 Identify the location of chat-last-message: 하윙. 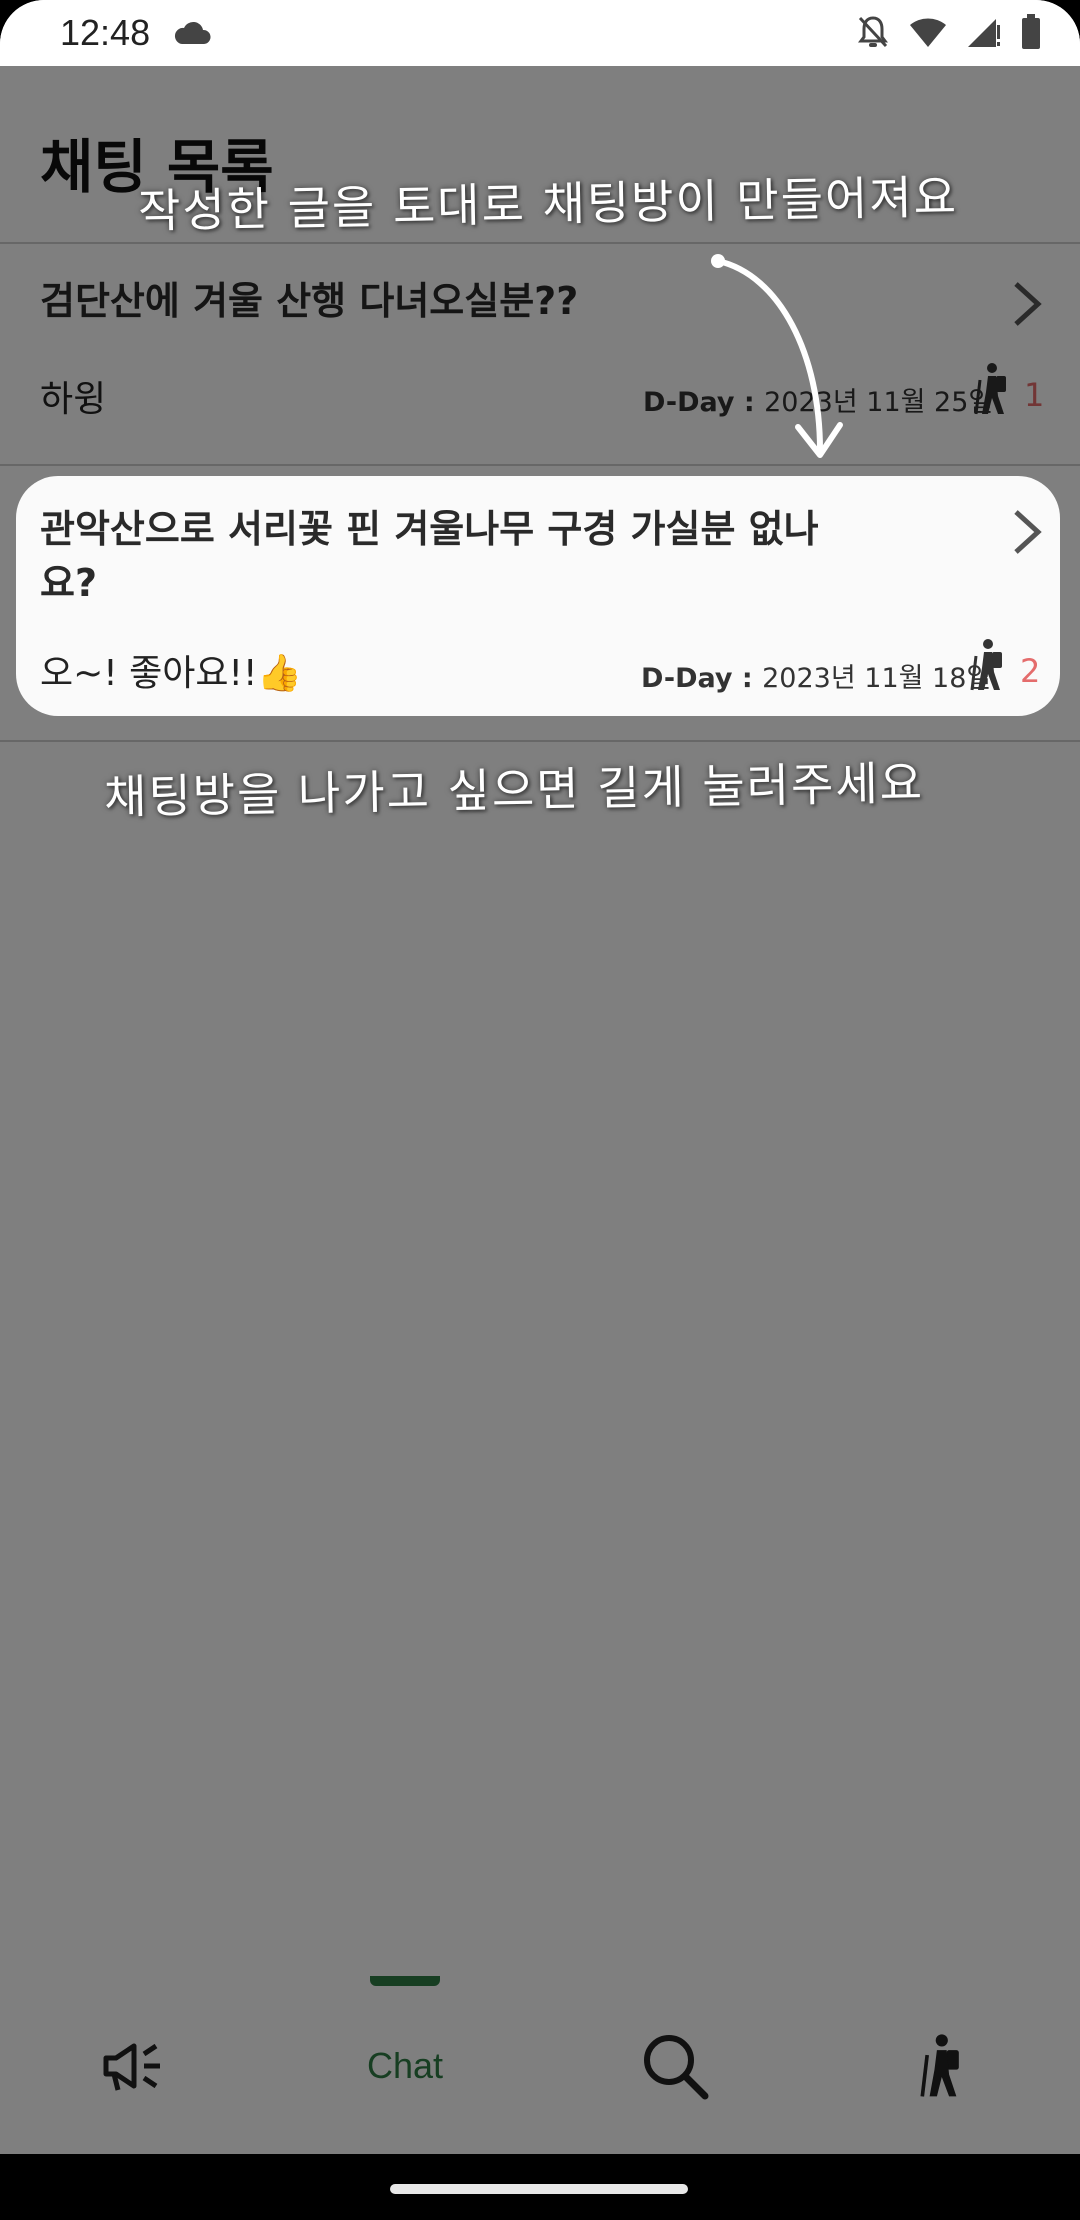
(73, 399).